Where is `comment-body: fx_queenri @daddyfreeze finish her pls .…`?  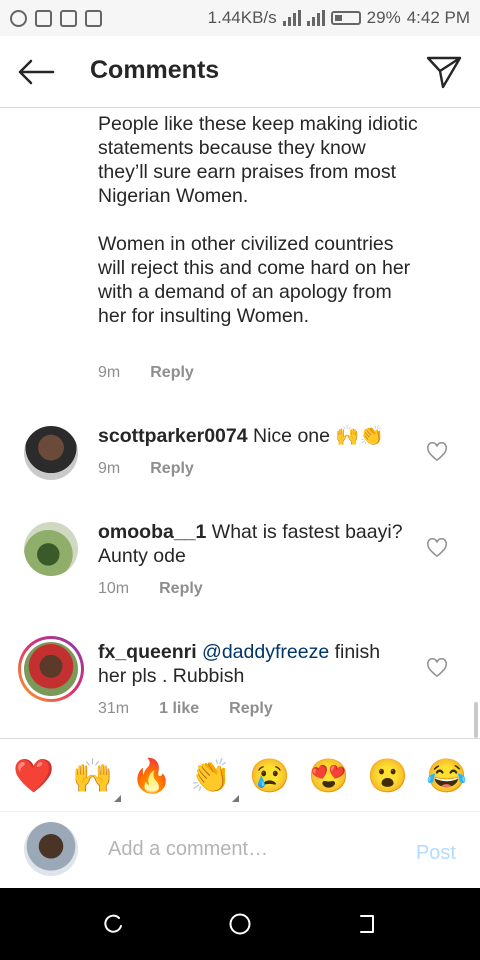
comment-body: fx_queenri @daddyfreeze finish her pls .… is located at coordinates (253, 664).